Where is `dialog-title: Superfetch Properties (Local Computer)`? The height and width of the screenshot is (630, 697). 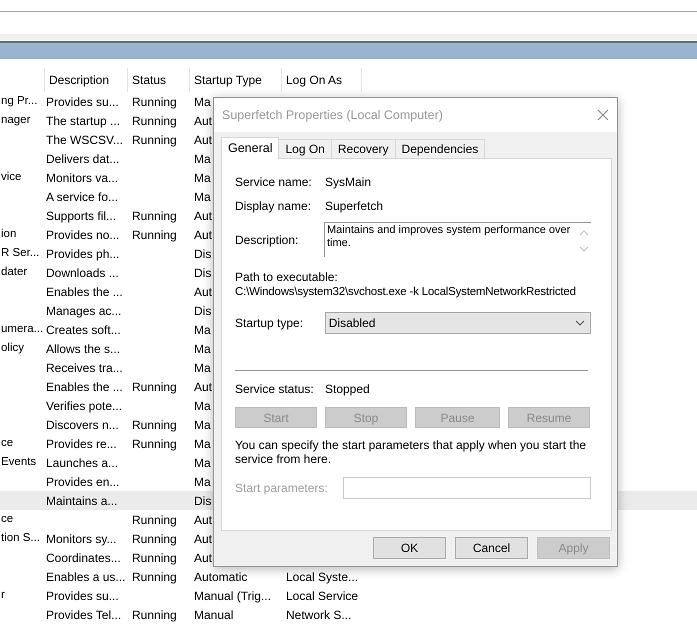 dialog-title: Superfetch Properties (Local Computer) is located at coordinates (332, 115).